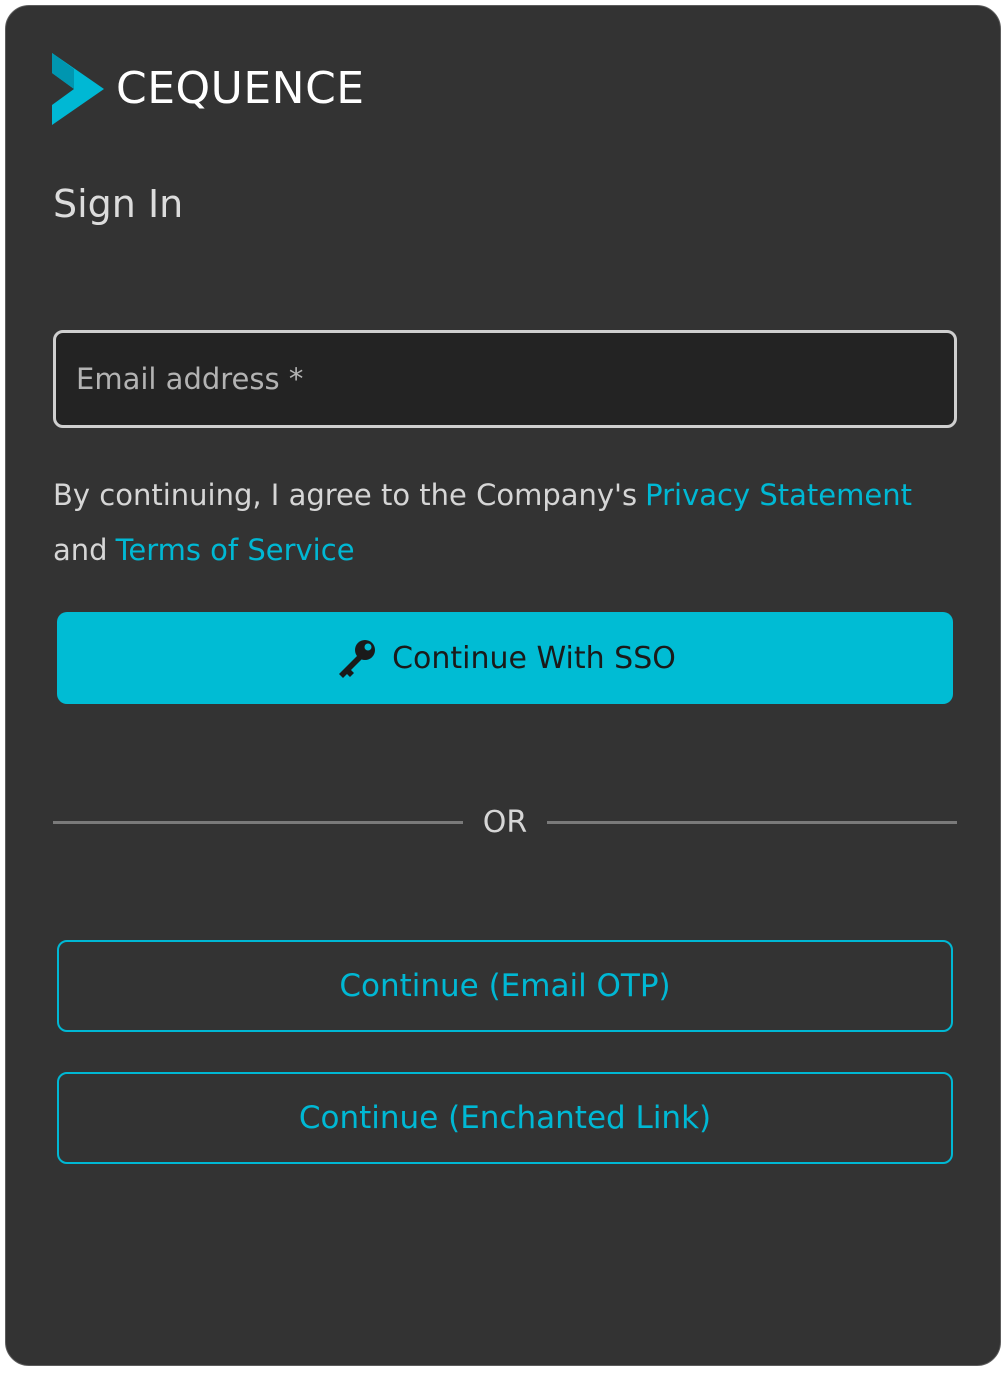  Describe the element at coordinates (534, 658) in the screenshot. I see `sso-button-label: Continue With SSO` at that location.